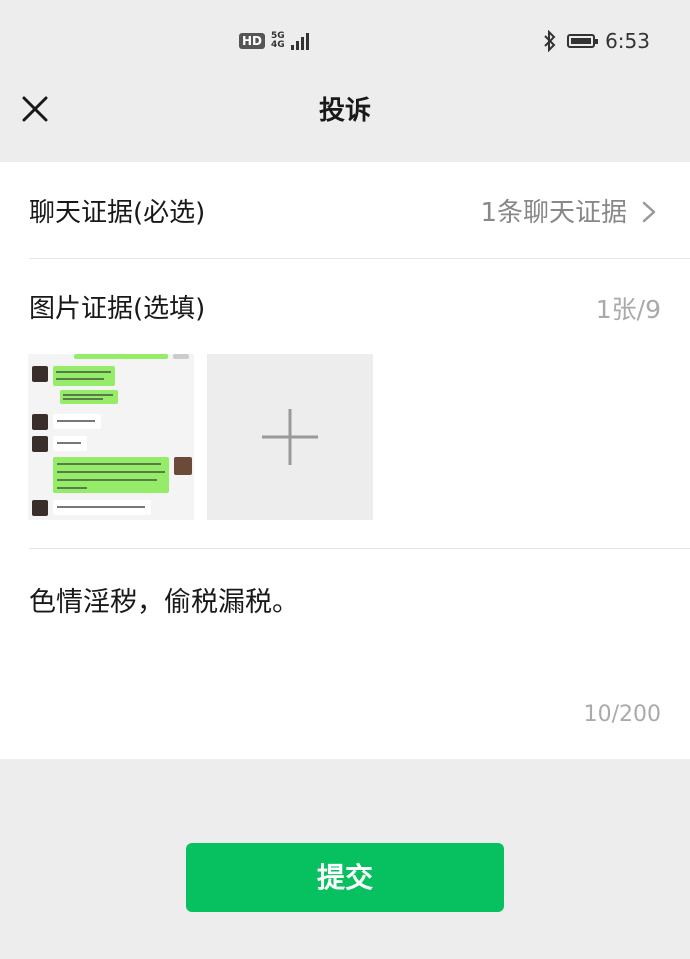 This screenshot has height=959, width=690. I want to click on bluetooth-icon, so click(550, 41).